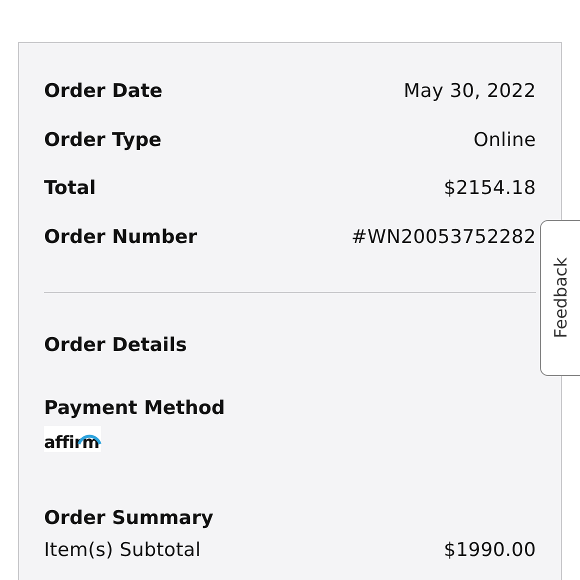 This screenshot has width=580, height=580. Describe the element at coordinates (443, 237) in the screenshot. I see `field-value: #WN20053752282` at that location.